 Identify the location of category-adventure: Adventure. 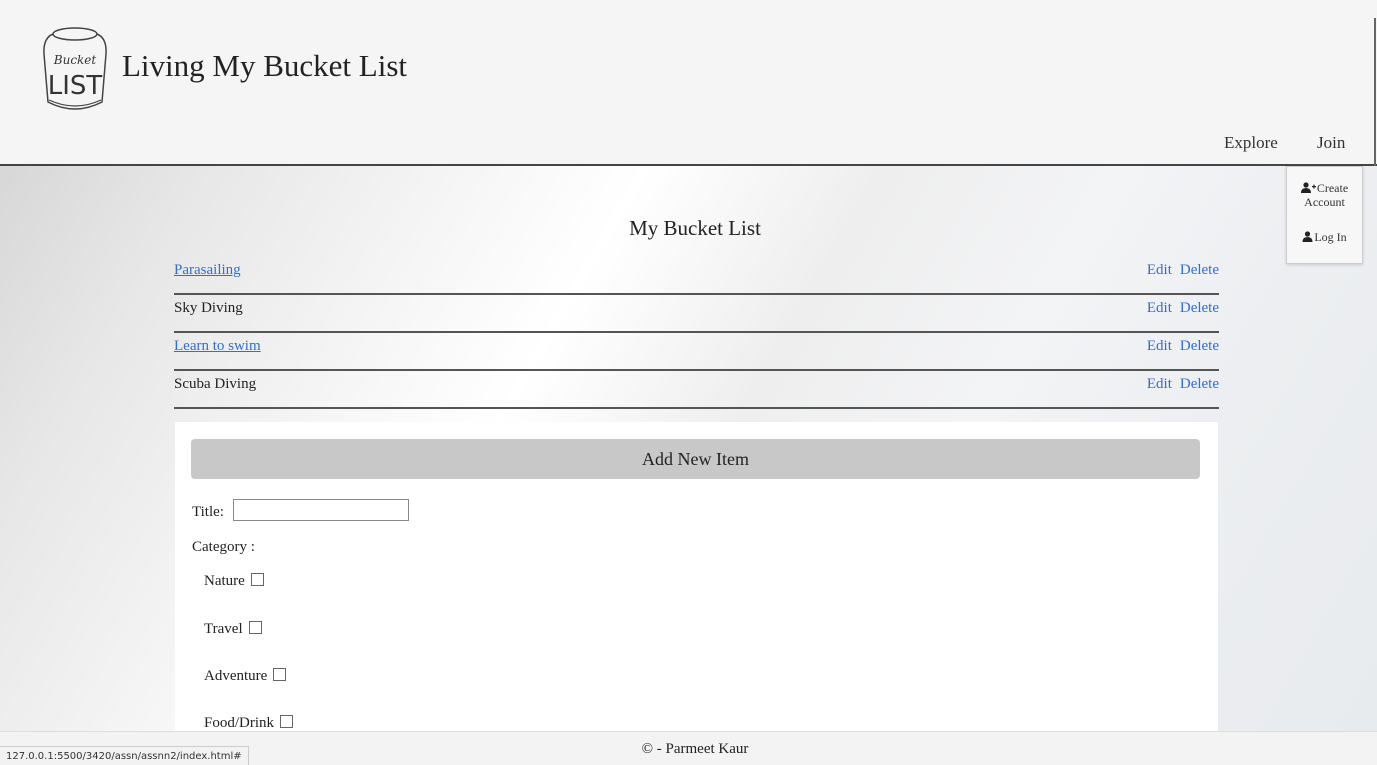
(245, 676).